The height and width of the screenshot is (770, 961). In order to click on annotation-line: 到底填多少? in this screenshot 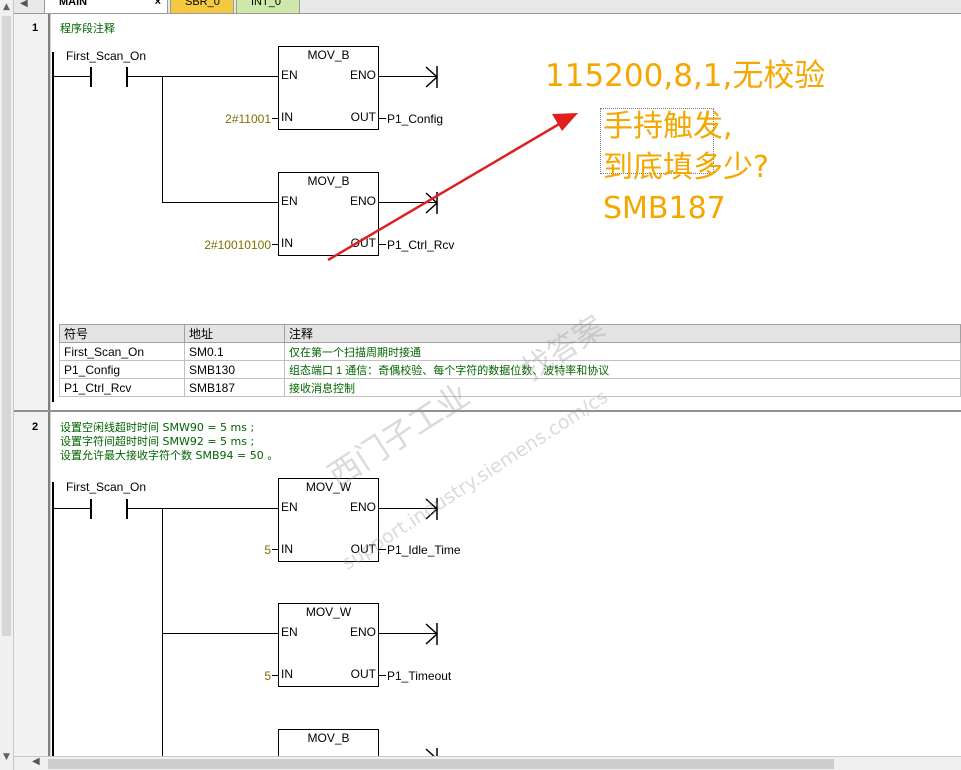, I will do `click(686, 167)`.